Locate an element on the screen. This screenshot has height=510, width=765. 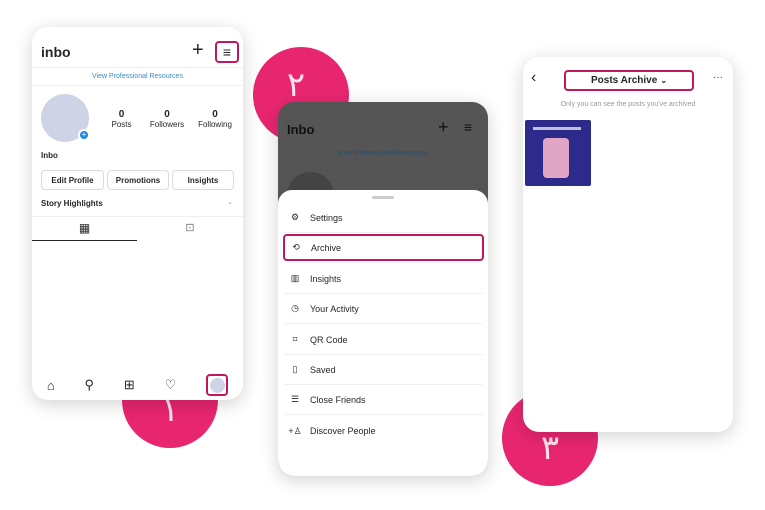
menu-item-label: QR Code is located at coordinates (329, 339).